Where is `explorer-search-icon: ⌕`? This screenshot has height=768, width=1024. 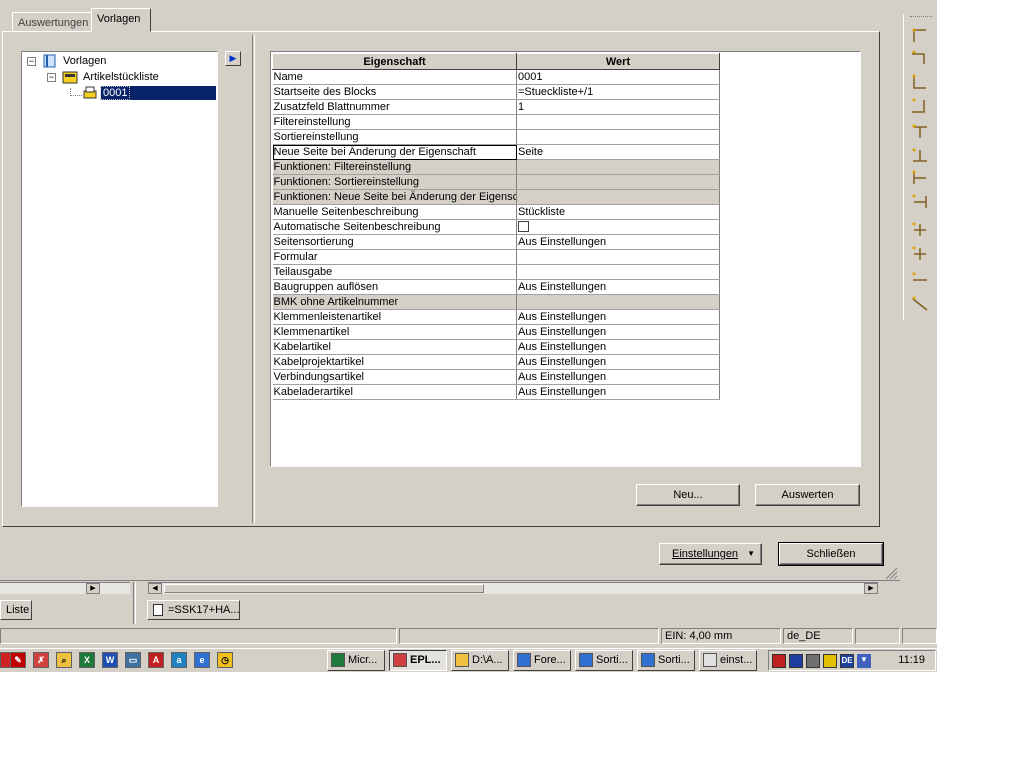 explorer-search-icon: ⌕ is located at coordinates (64, 660).